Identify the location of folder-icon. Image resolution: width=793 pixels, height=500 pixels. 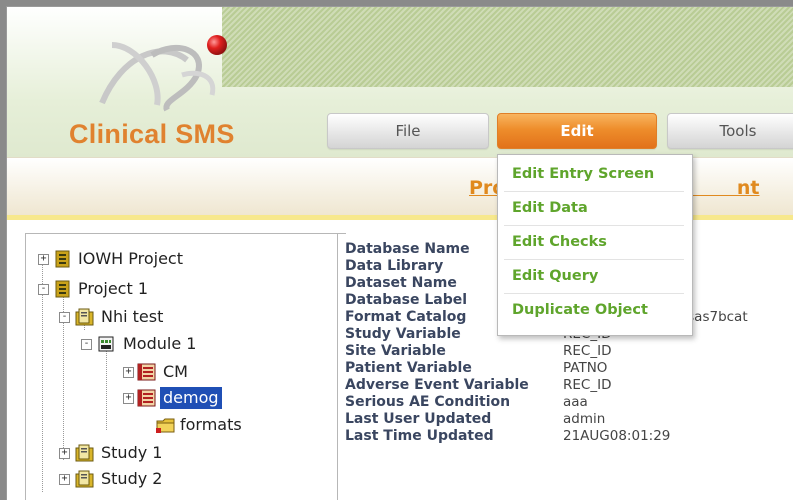
(165, 425).